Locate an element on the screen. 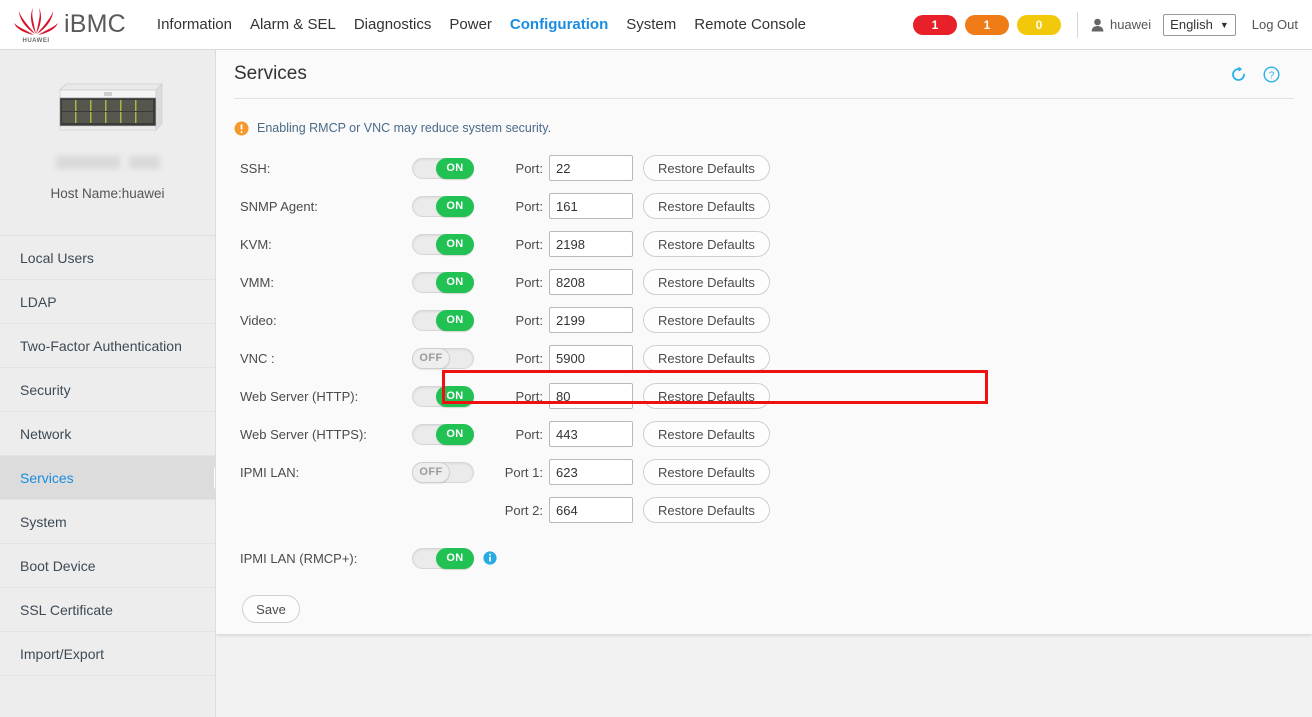 The height and width of the screenshot is (717, 1312). sidebar-item-ssl-certificate: SSL Certificate is located at coordinates (107, 610).